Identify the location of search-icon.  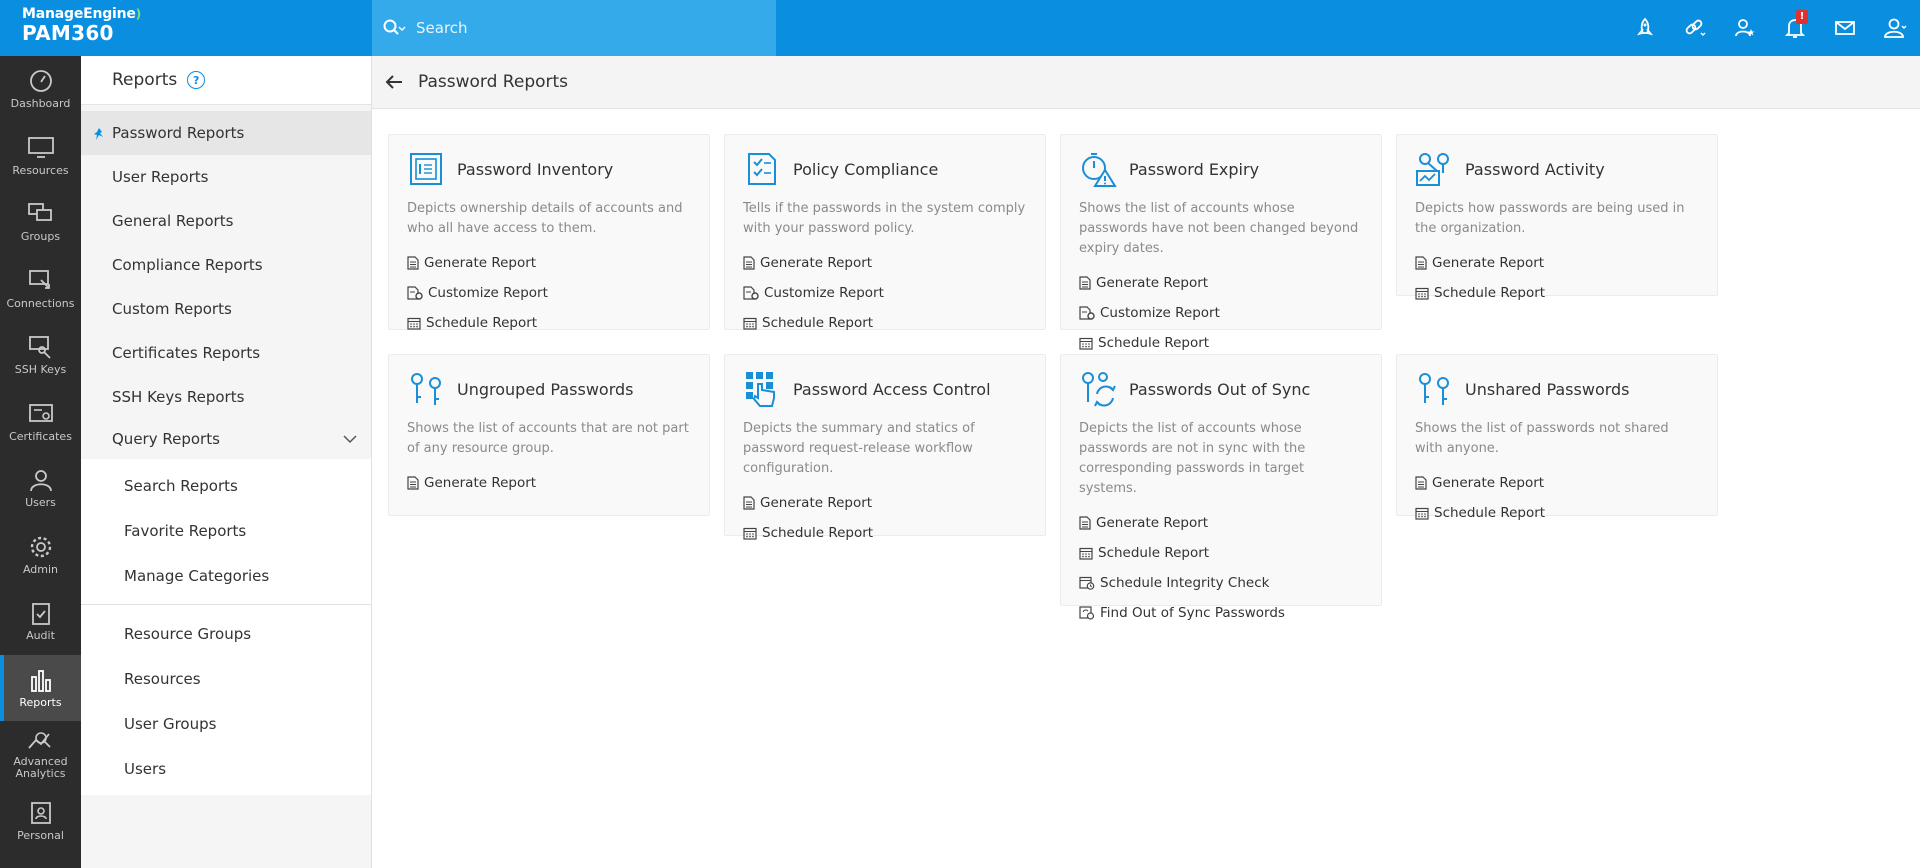
(394, 28).